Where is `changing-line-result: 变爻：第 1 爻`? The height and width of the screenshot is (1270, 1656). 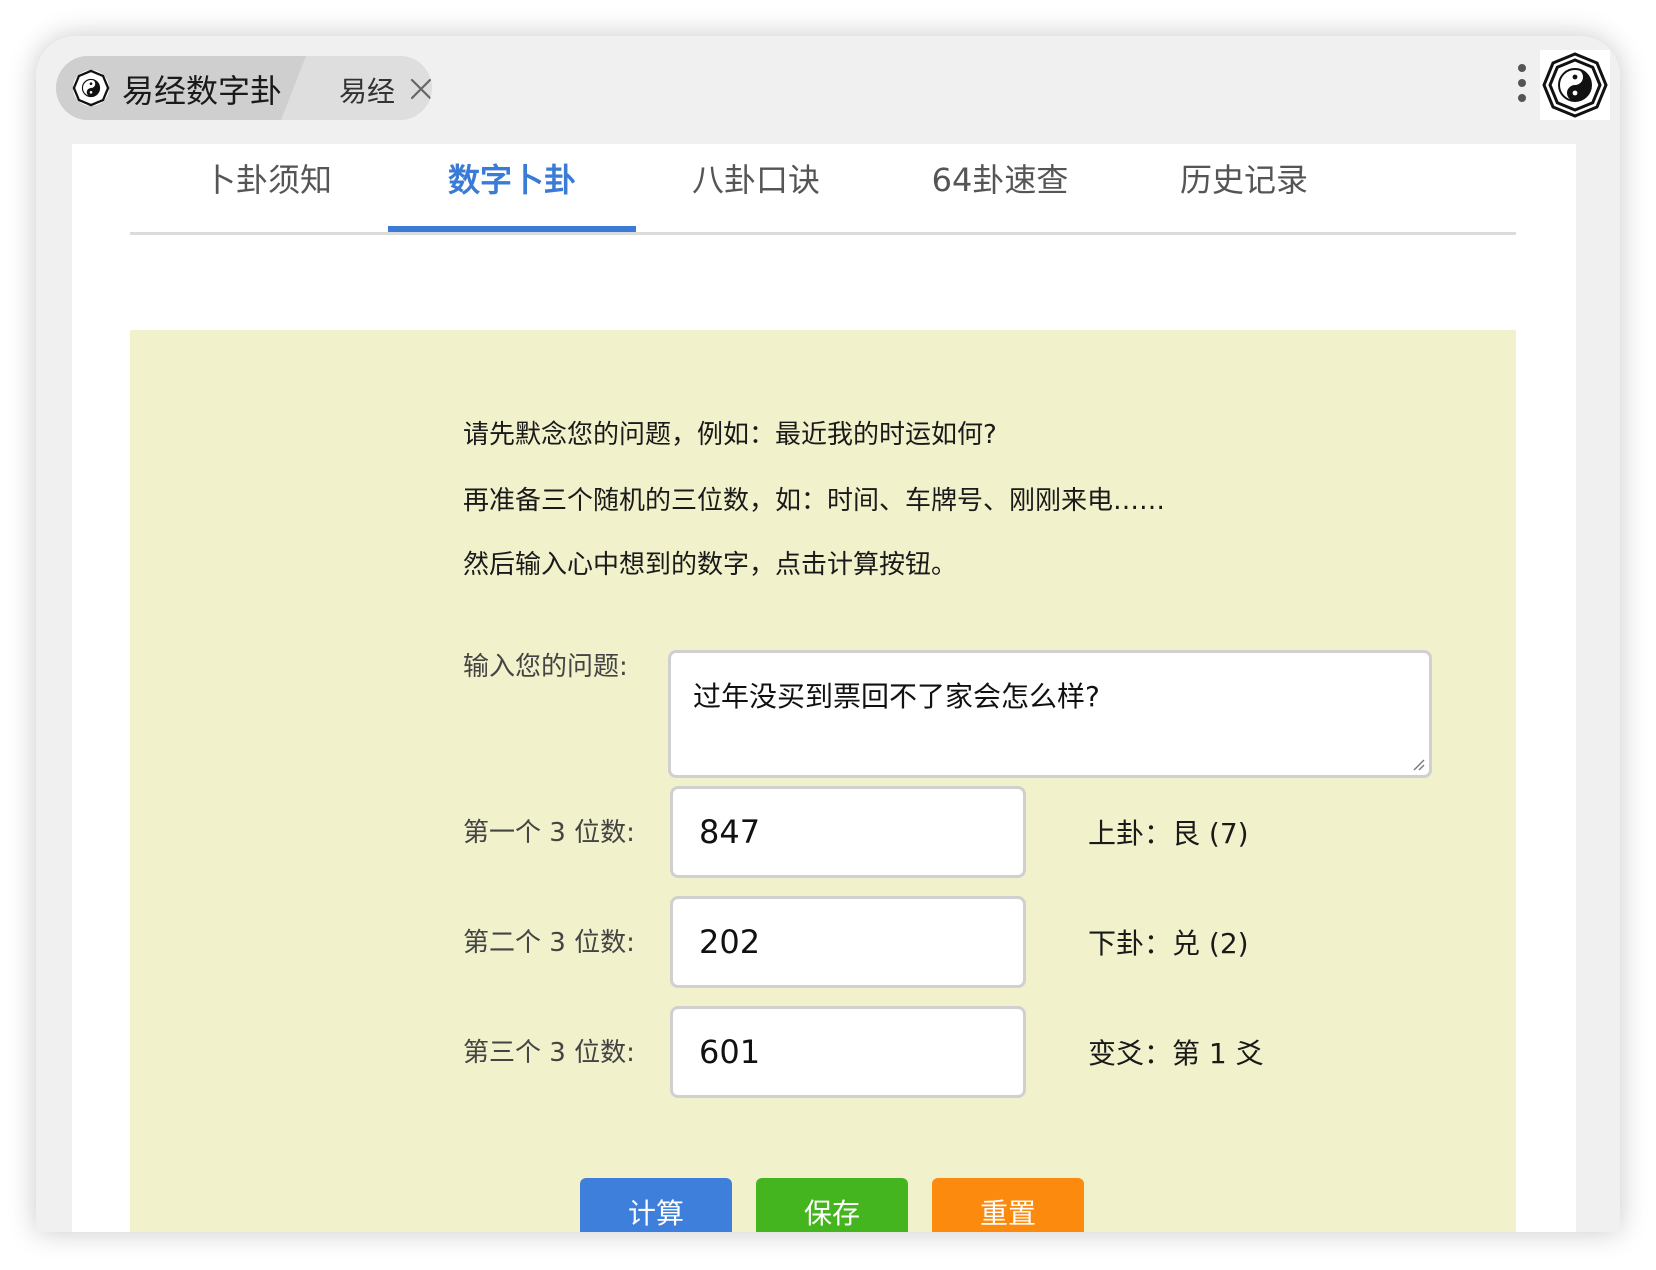
changing-line-result: 变爻：第 1 爻 is located at coordinates (1176, 1053).